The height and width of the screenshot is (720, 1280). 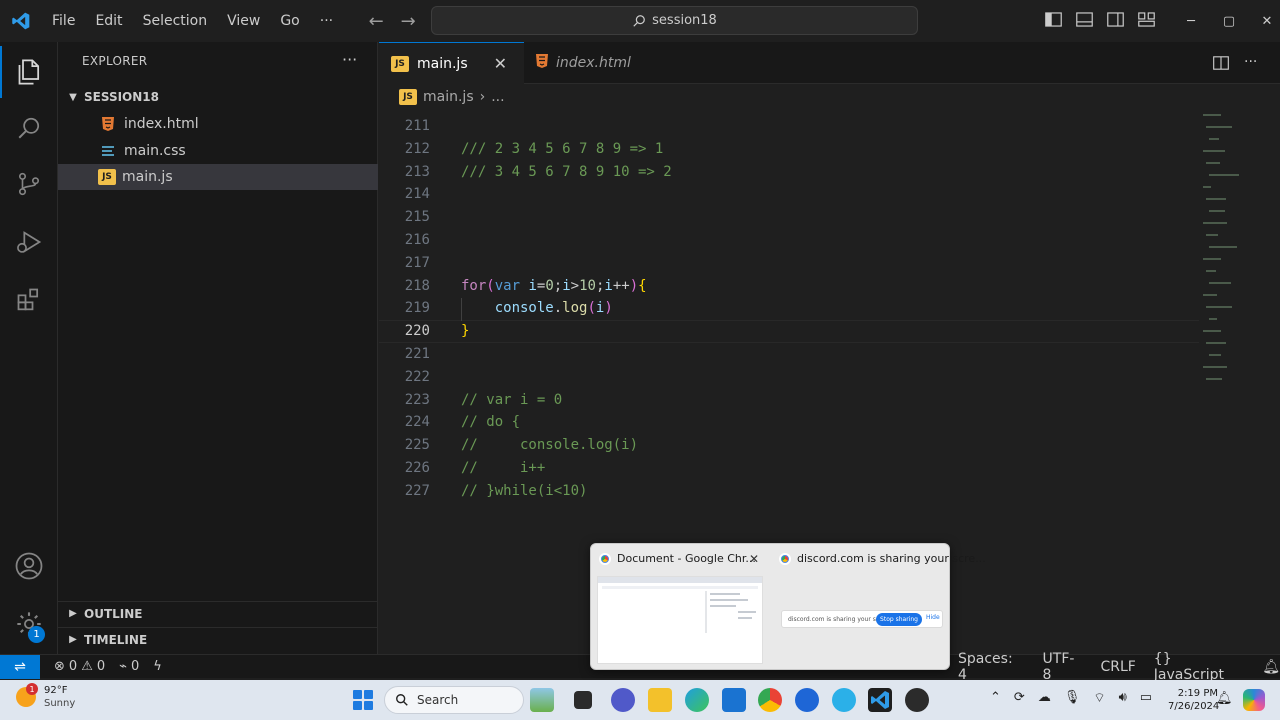 What do you see at coordinates (108, 21) in the screenshot?
I see `menu-edit: Edit` at bounding box center [108, 21].